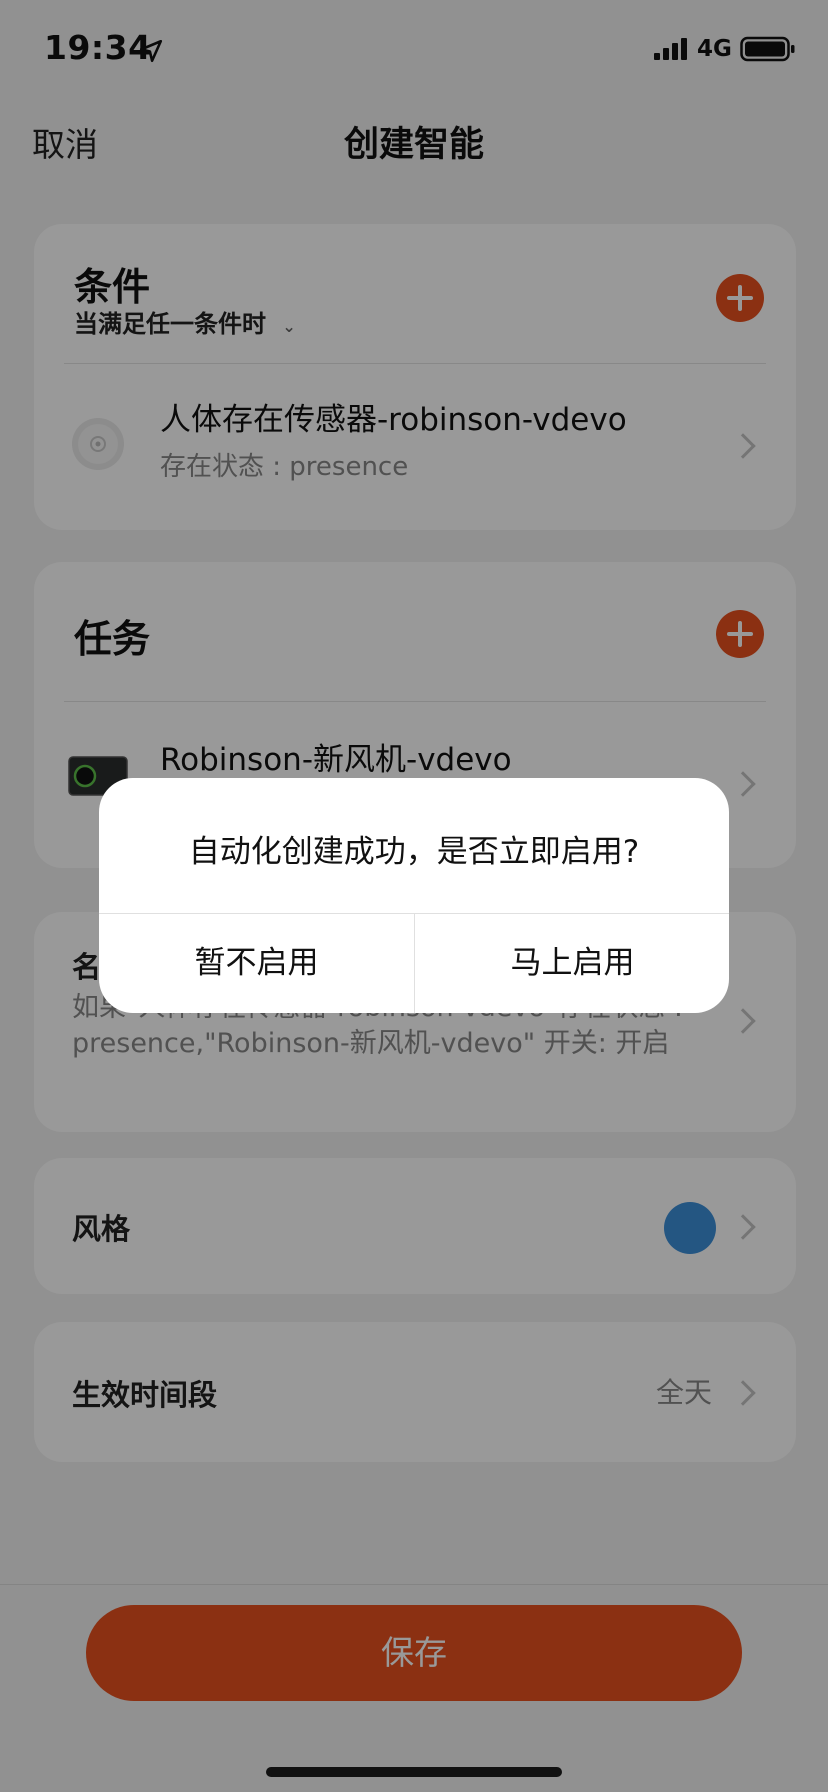 Image resolution: width=828 pixels, height=1792 pixels. Describe the element at coordinates (572, 963) in the screenshot. I see `dialog-enable-now-button: 马上启用` at that location.